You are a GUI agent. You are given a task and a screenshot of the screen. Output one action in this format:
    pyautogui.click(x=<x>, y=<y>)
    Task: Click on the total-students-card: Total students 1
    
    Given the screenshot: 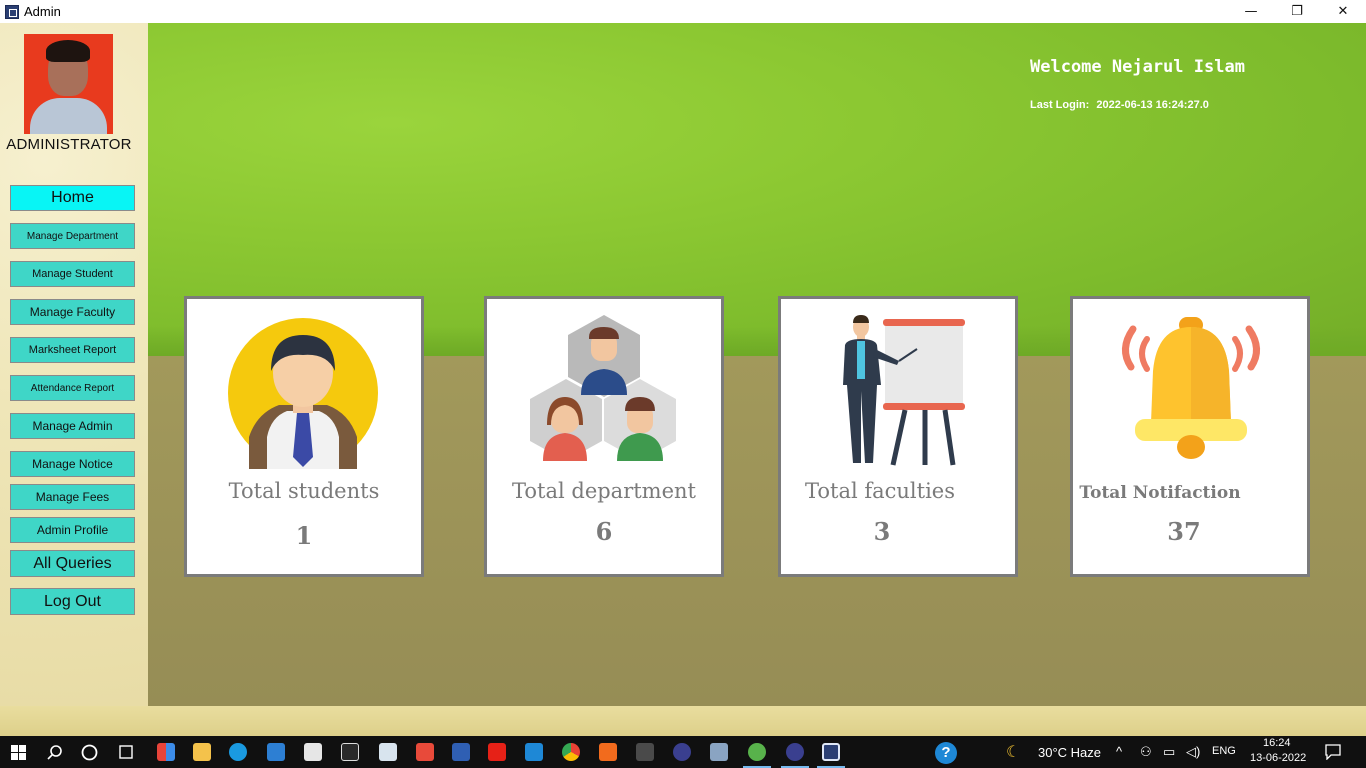 What is the action you would take?
    pyautogui.click(x=304, y=436)
    